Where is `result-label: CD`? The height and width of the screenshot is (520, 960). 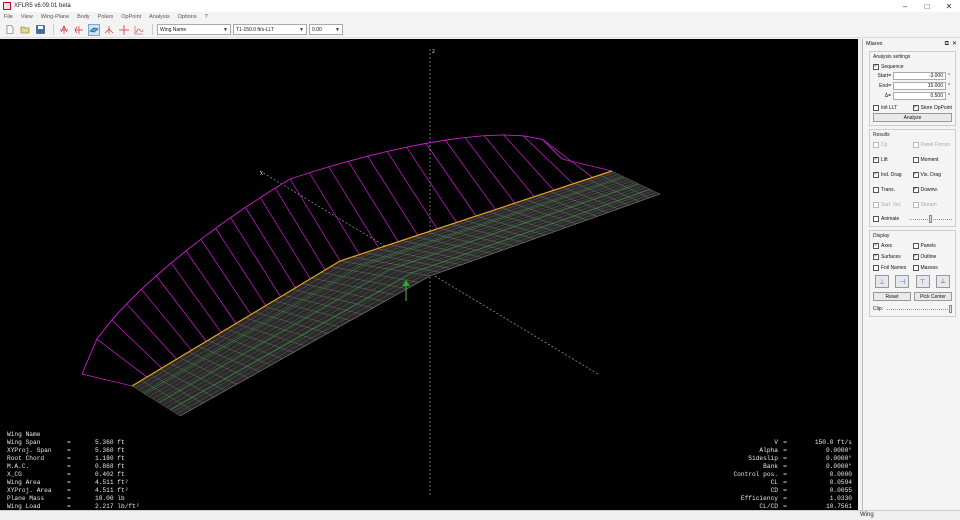 result-label: CD is located at coordinates (774, 490).